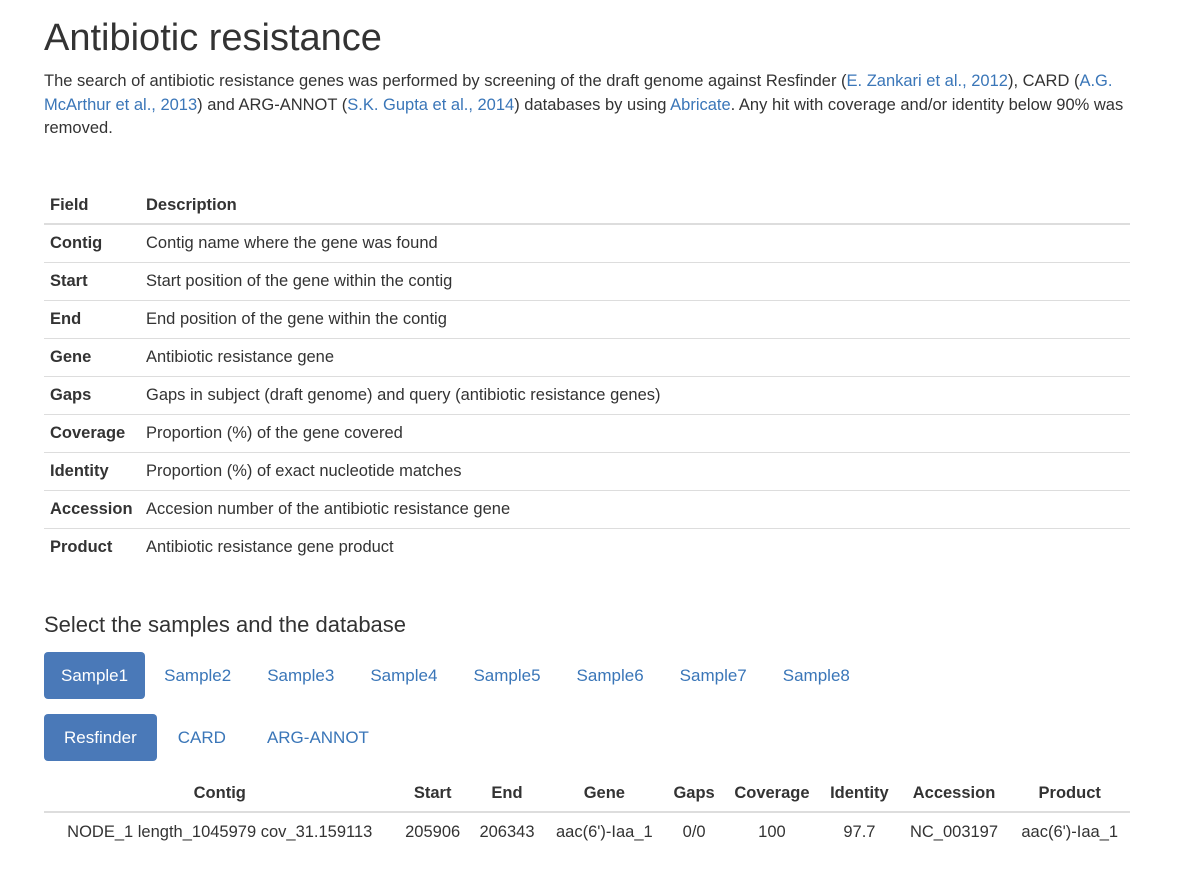  Describe the element at coordinates (635, 243) in the screenshot. I see `field-description: Contig name where the gene was found` at that location.